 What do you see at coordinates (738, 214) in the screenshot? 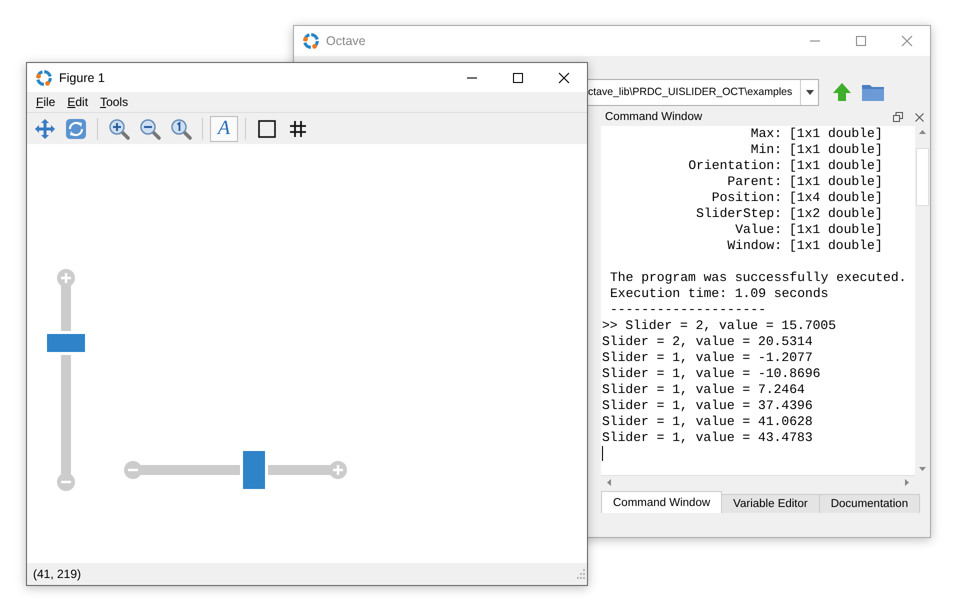
I see `property-name: SliderStep:` at bounding box center [738, 214].